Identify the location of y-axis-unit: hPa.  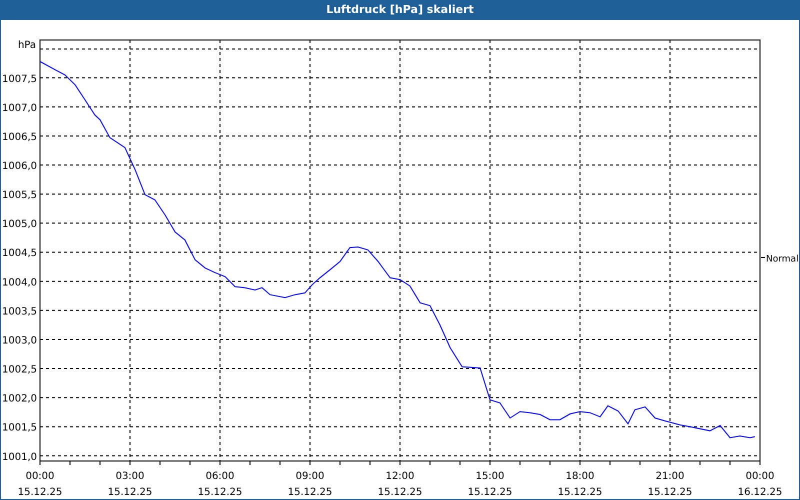
(27, 45).